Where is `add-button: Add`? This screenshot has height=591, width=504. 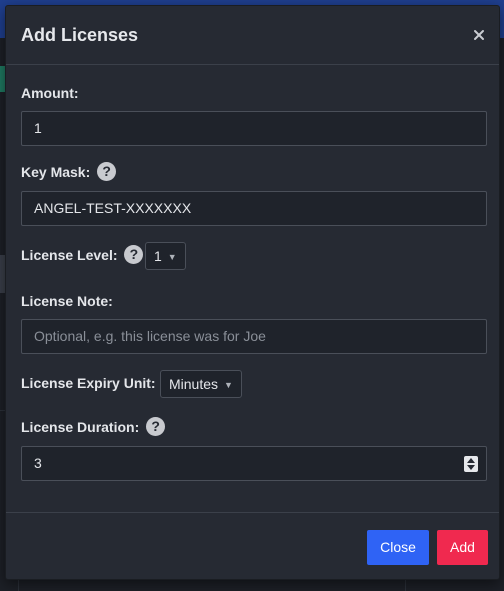 add-button: Add is located at coordinates (462, 547).